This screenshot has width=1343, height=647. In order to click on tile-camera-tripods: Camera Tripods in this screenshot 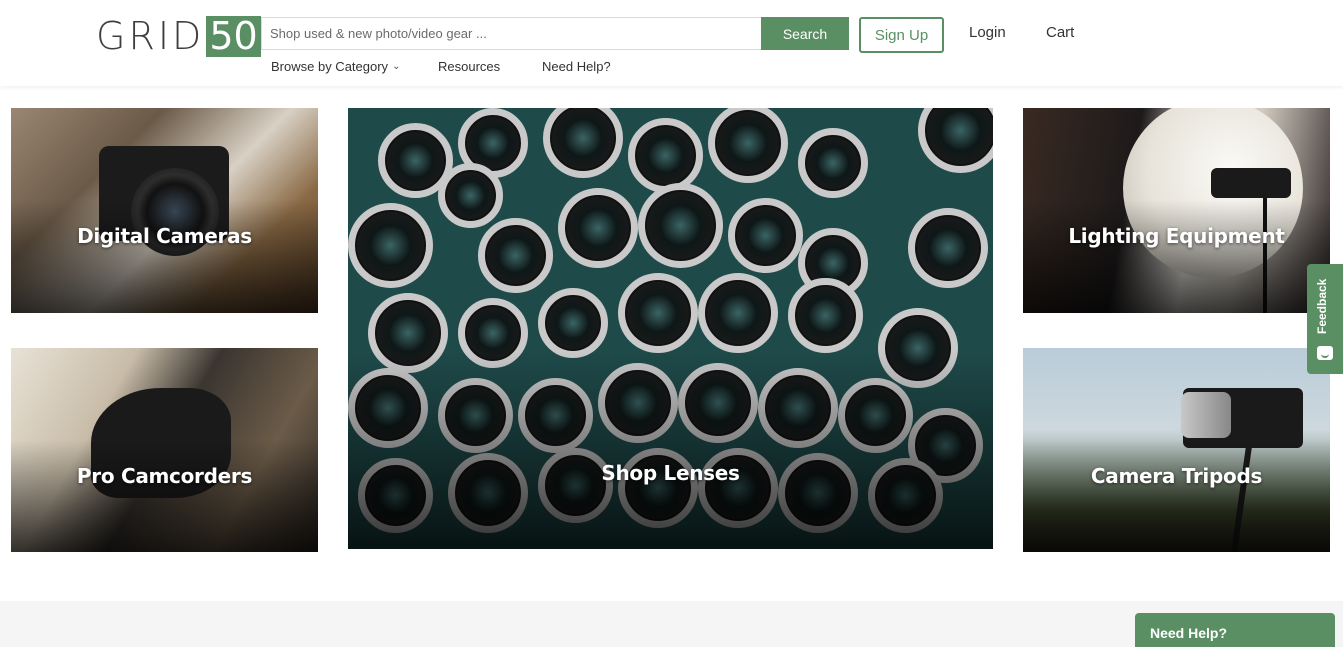, I will do `click(1176, 450)`.